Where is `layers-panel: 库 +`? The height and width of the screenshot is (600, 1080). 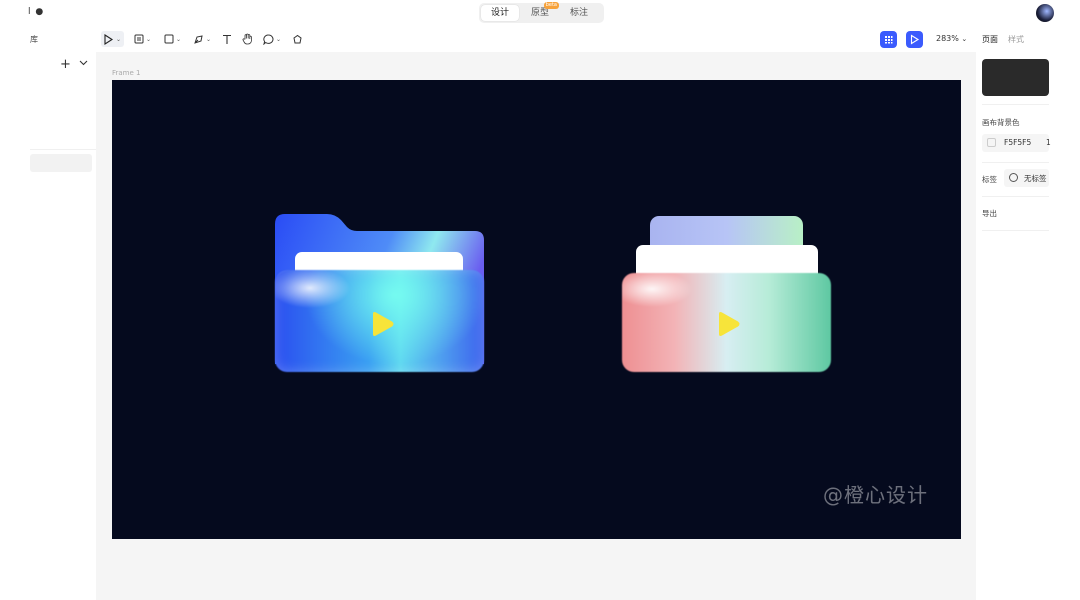
layers-panel: 库 + is located at coordinates (48, 313).